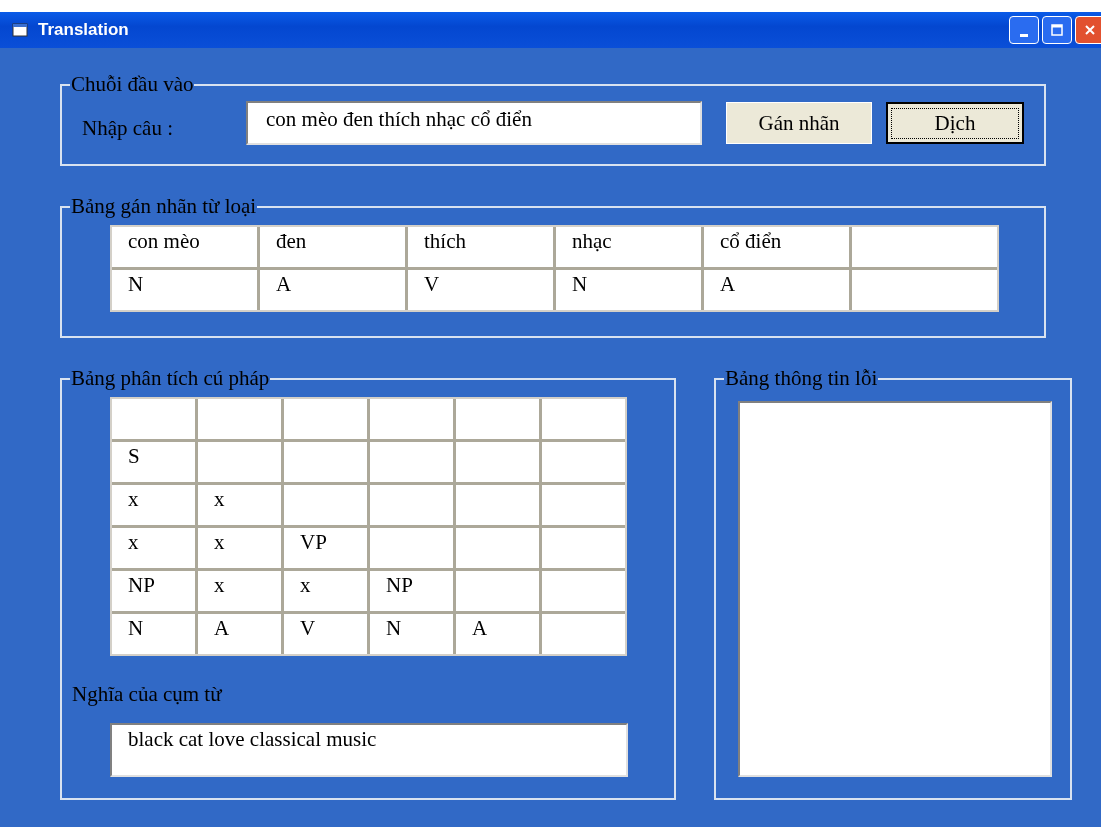 This screenshot has height=827, width=1101. What do you see at coordinates (164, 206) in the screenshot?
I see `group-title: Bảng gán nhãn từ loại` at bounding box center [164, 206].